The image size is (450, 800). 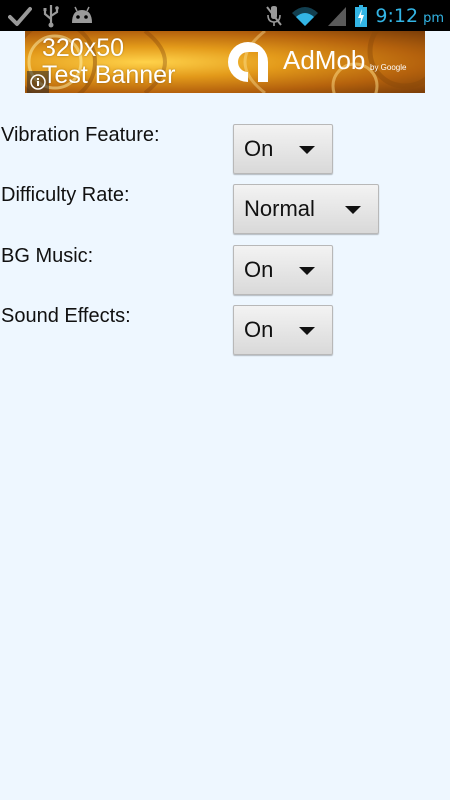 What do you see at coordinates (109, 75) in the screenshot?
I see `ad-title-line2: Test Banner` at bounding box center [109, 75].